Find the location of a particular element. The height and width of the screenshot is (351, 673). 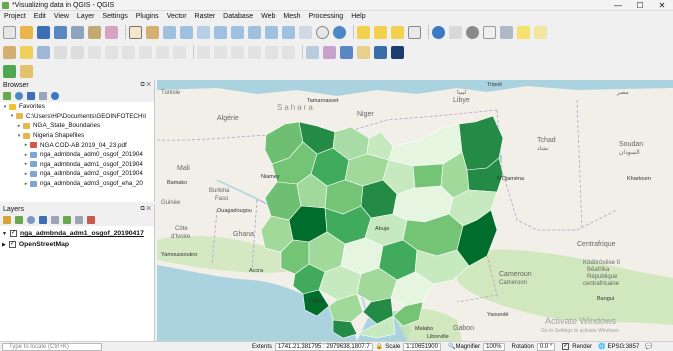

browser-tree-item: ▸ nga_admbnda_adm1_osgof_201904 is located at coordinates (77, 165).